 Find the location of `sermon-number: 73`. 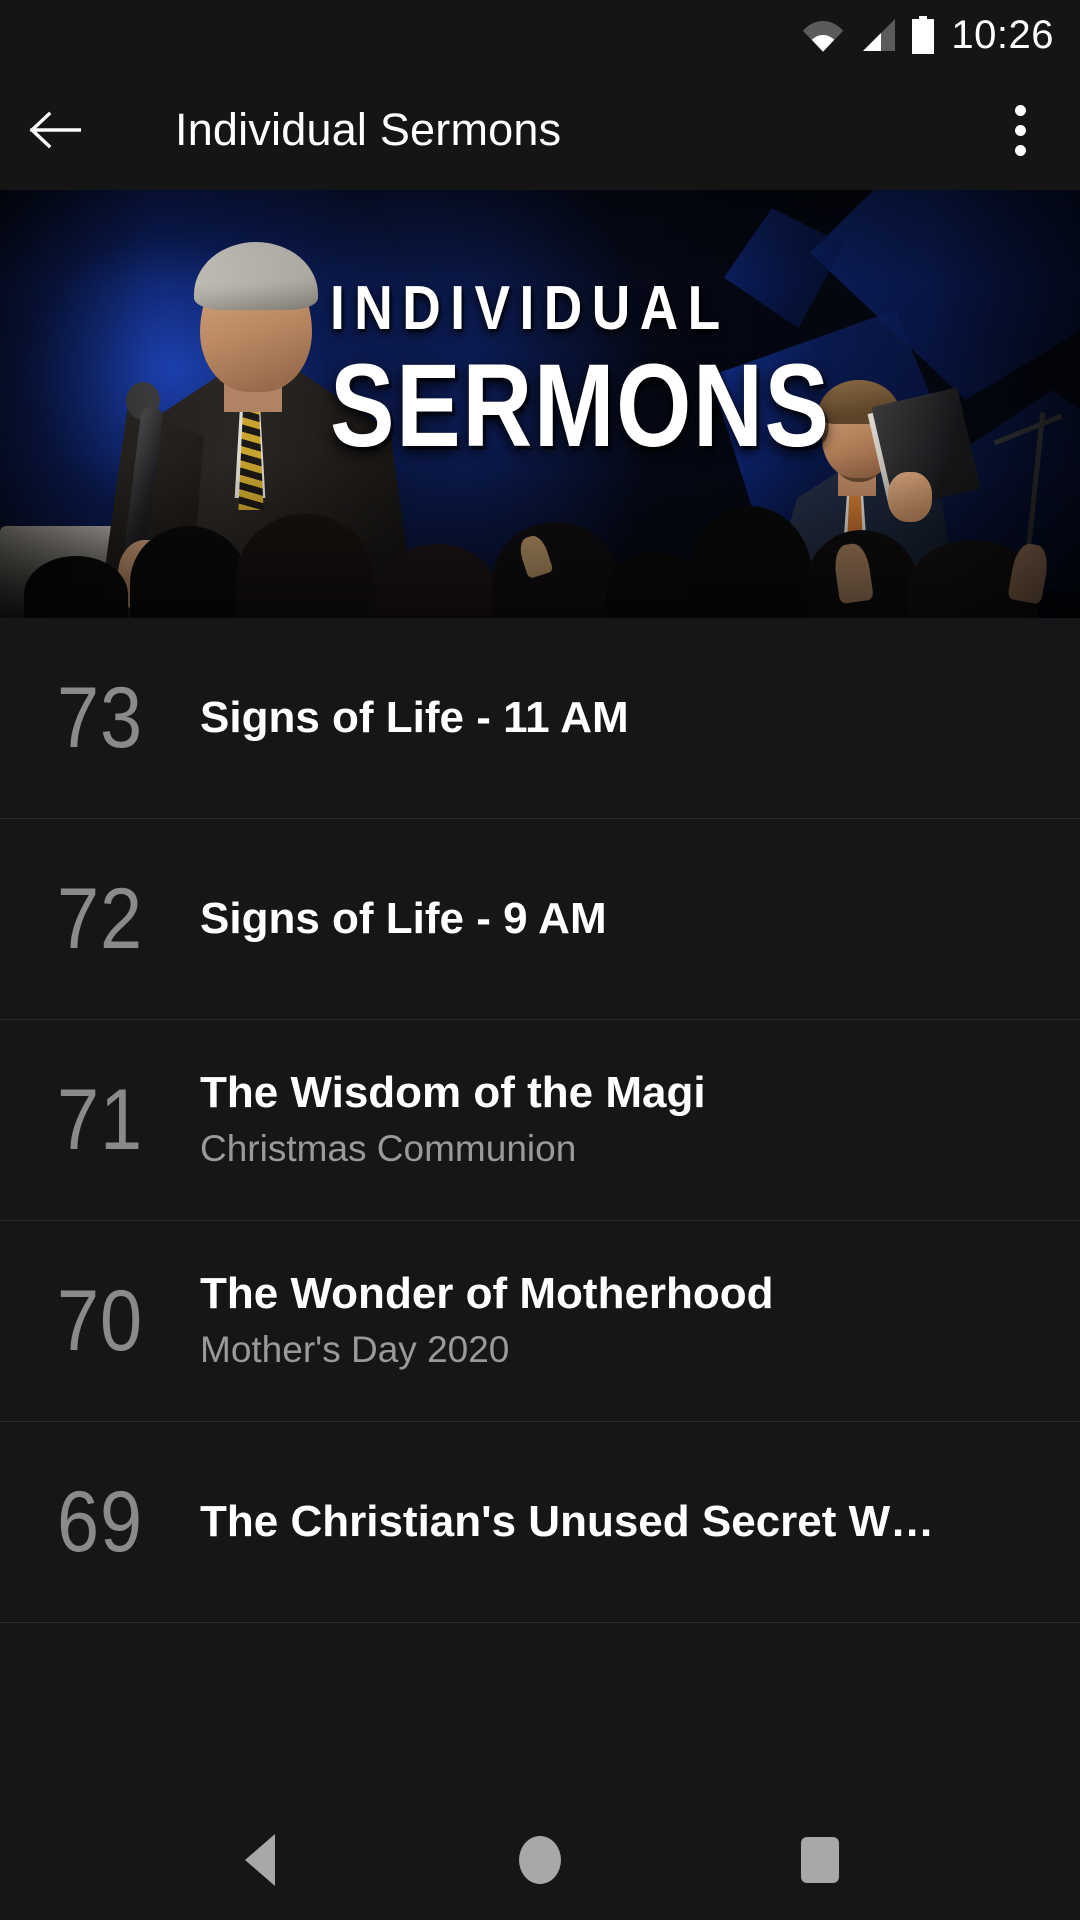

sermon-number: 73 is located at coordinates (100, 718).